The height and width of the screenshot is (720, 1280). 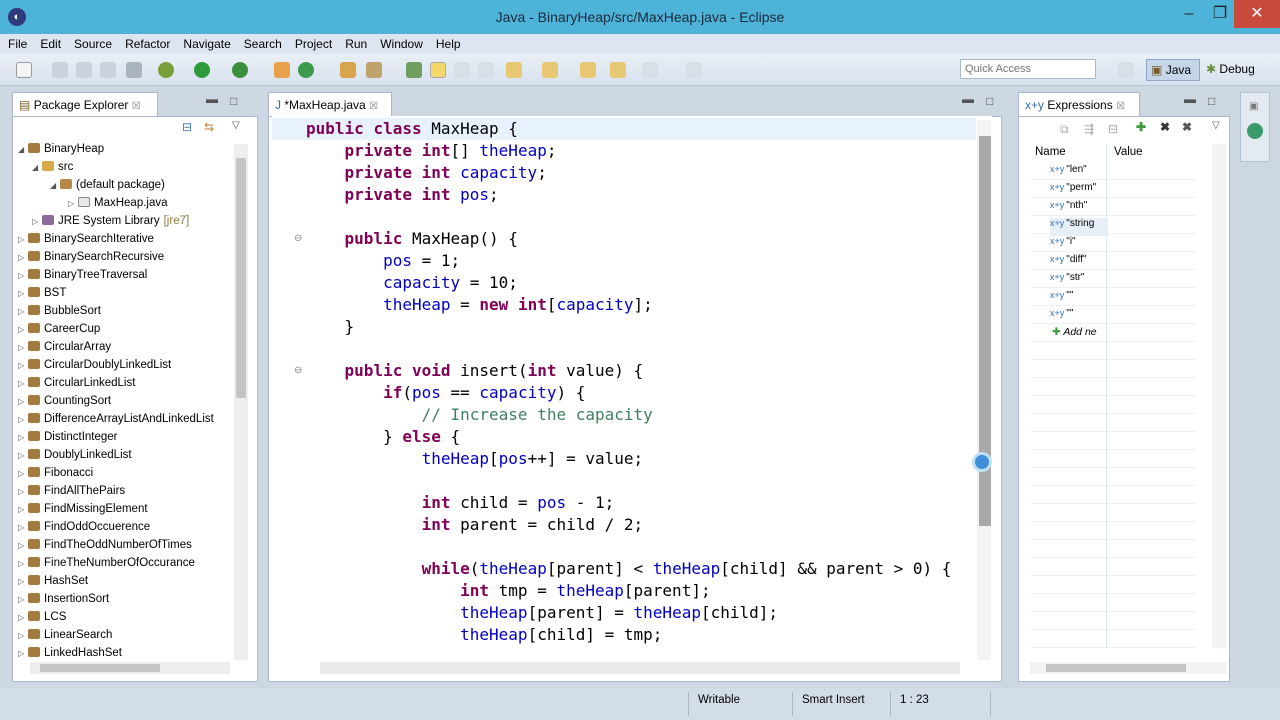 What do you see at coordinates (1126, 70) in the screenshot?
I see `open-perspective-icon` at bounding box center [1126, 70].